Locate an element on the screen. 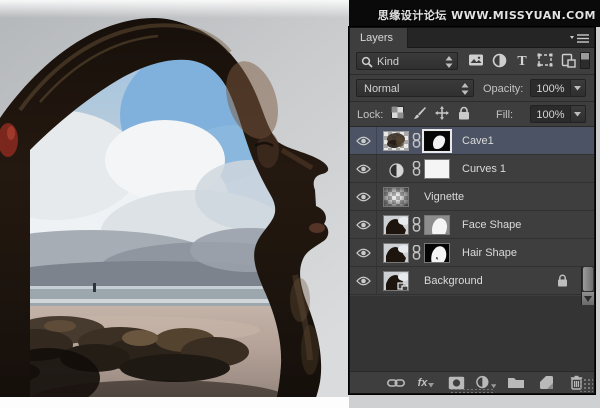  blend-row: Normal Opacity: 100% is located at coordinates (472, 88).